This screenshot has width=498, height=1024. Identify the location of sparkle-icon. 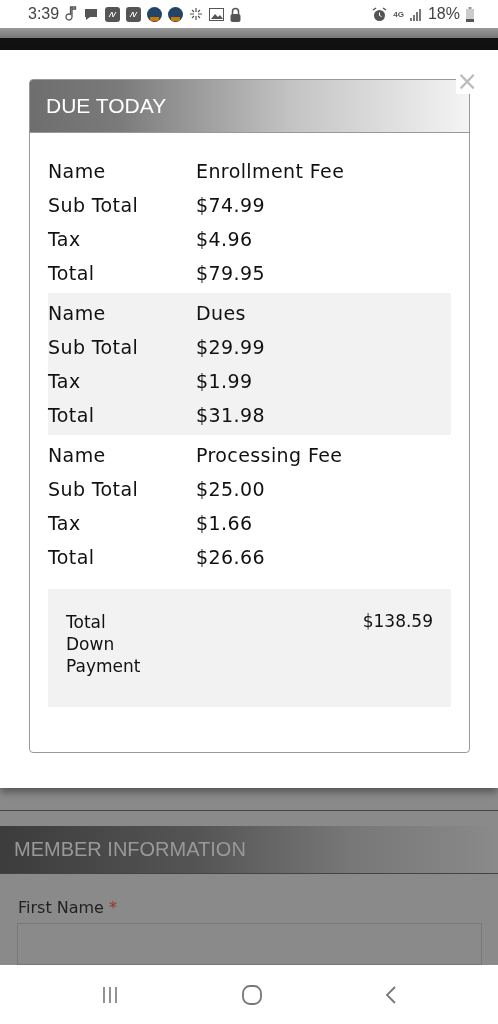
(196, 14).